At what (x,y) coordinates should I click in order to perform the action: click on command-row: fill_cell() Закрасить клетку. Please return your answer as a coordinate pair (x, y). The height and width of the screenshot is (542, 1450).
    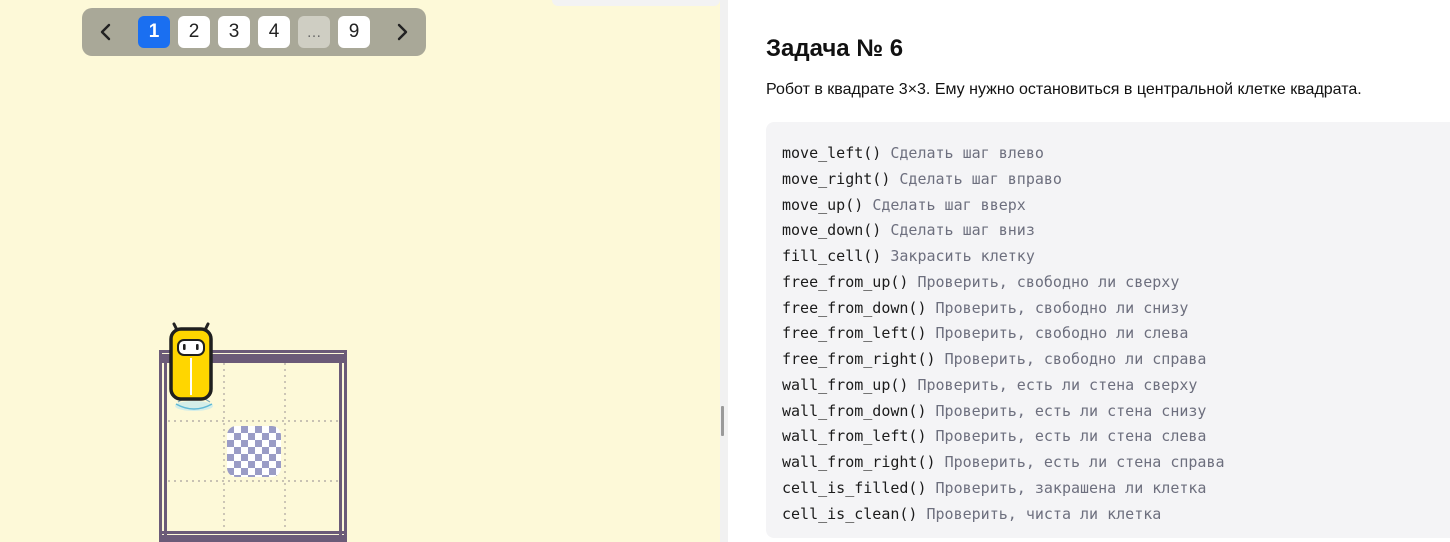
    Looking at the image, I should click on (1116, 257).